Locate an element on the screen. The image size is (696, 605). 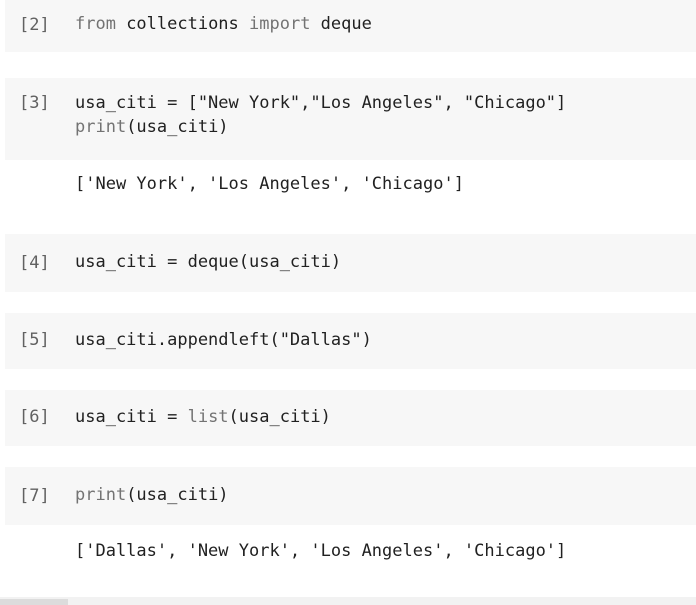
execution-count-7: [7] is located at coordinates (34, 496).